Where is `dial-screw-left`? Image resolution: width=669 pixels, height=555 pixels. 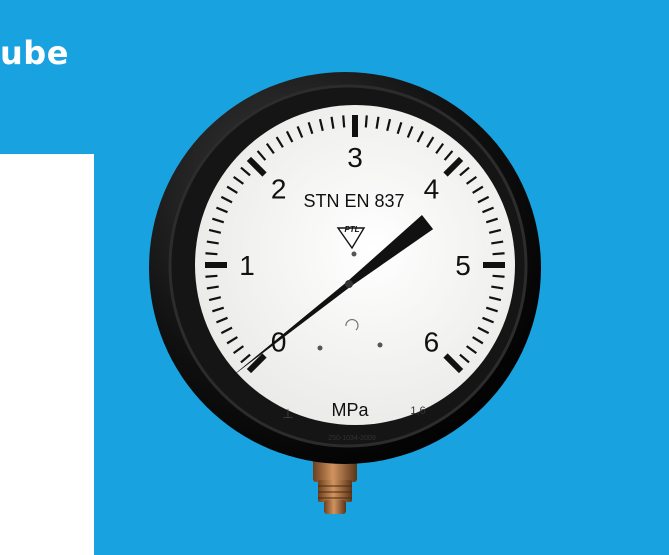 dial-screw-left is located at coordinates (320, 348).